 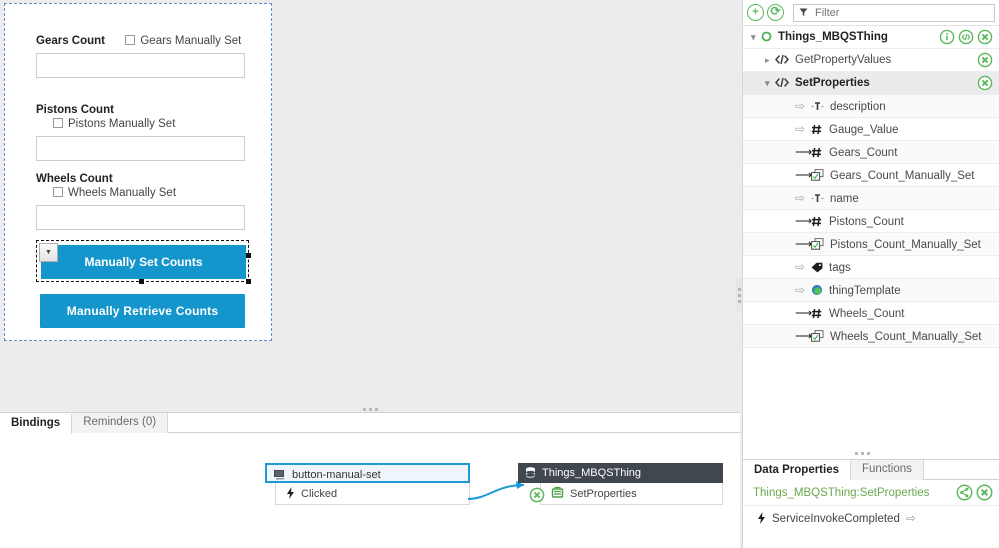 What do you see at coordinates (36, 424) in the screenshot?
I see `tab-bindings: Bindings` at bounding box center [36, 424].